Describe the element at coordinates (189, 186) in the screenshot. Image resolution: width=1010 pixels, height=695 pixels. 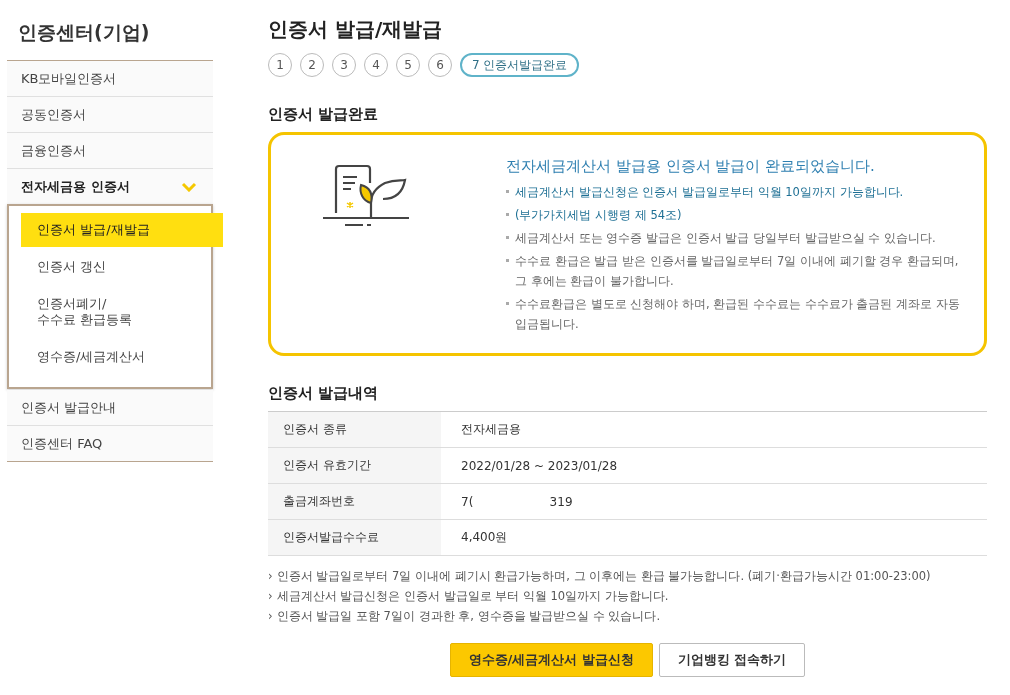
I see `chevron-down-icon` at that location.